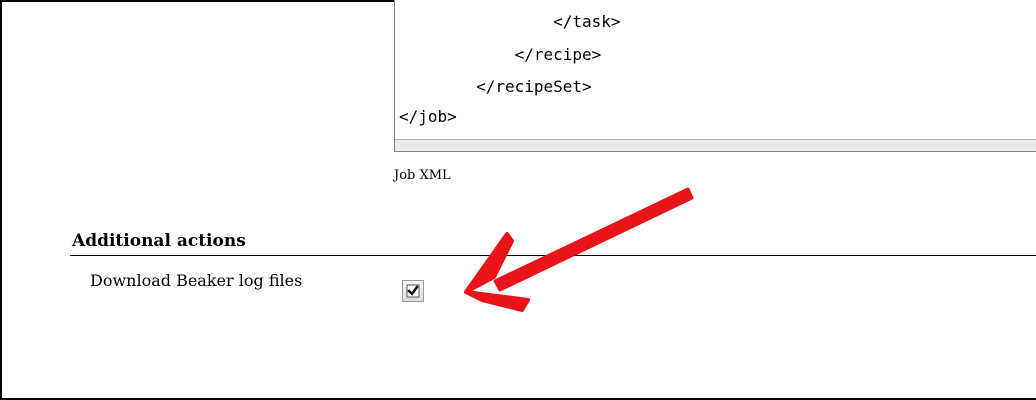 This screenshot has width=1036, height=400. Describe the element at coordinates (715, 145) in the screenshot. I see `horizontal-scrollbar` at that location.